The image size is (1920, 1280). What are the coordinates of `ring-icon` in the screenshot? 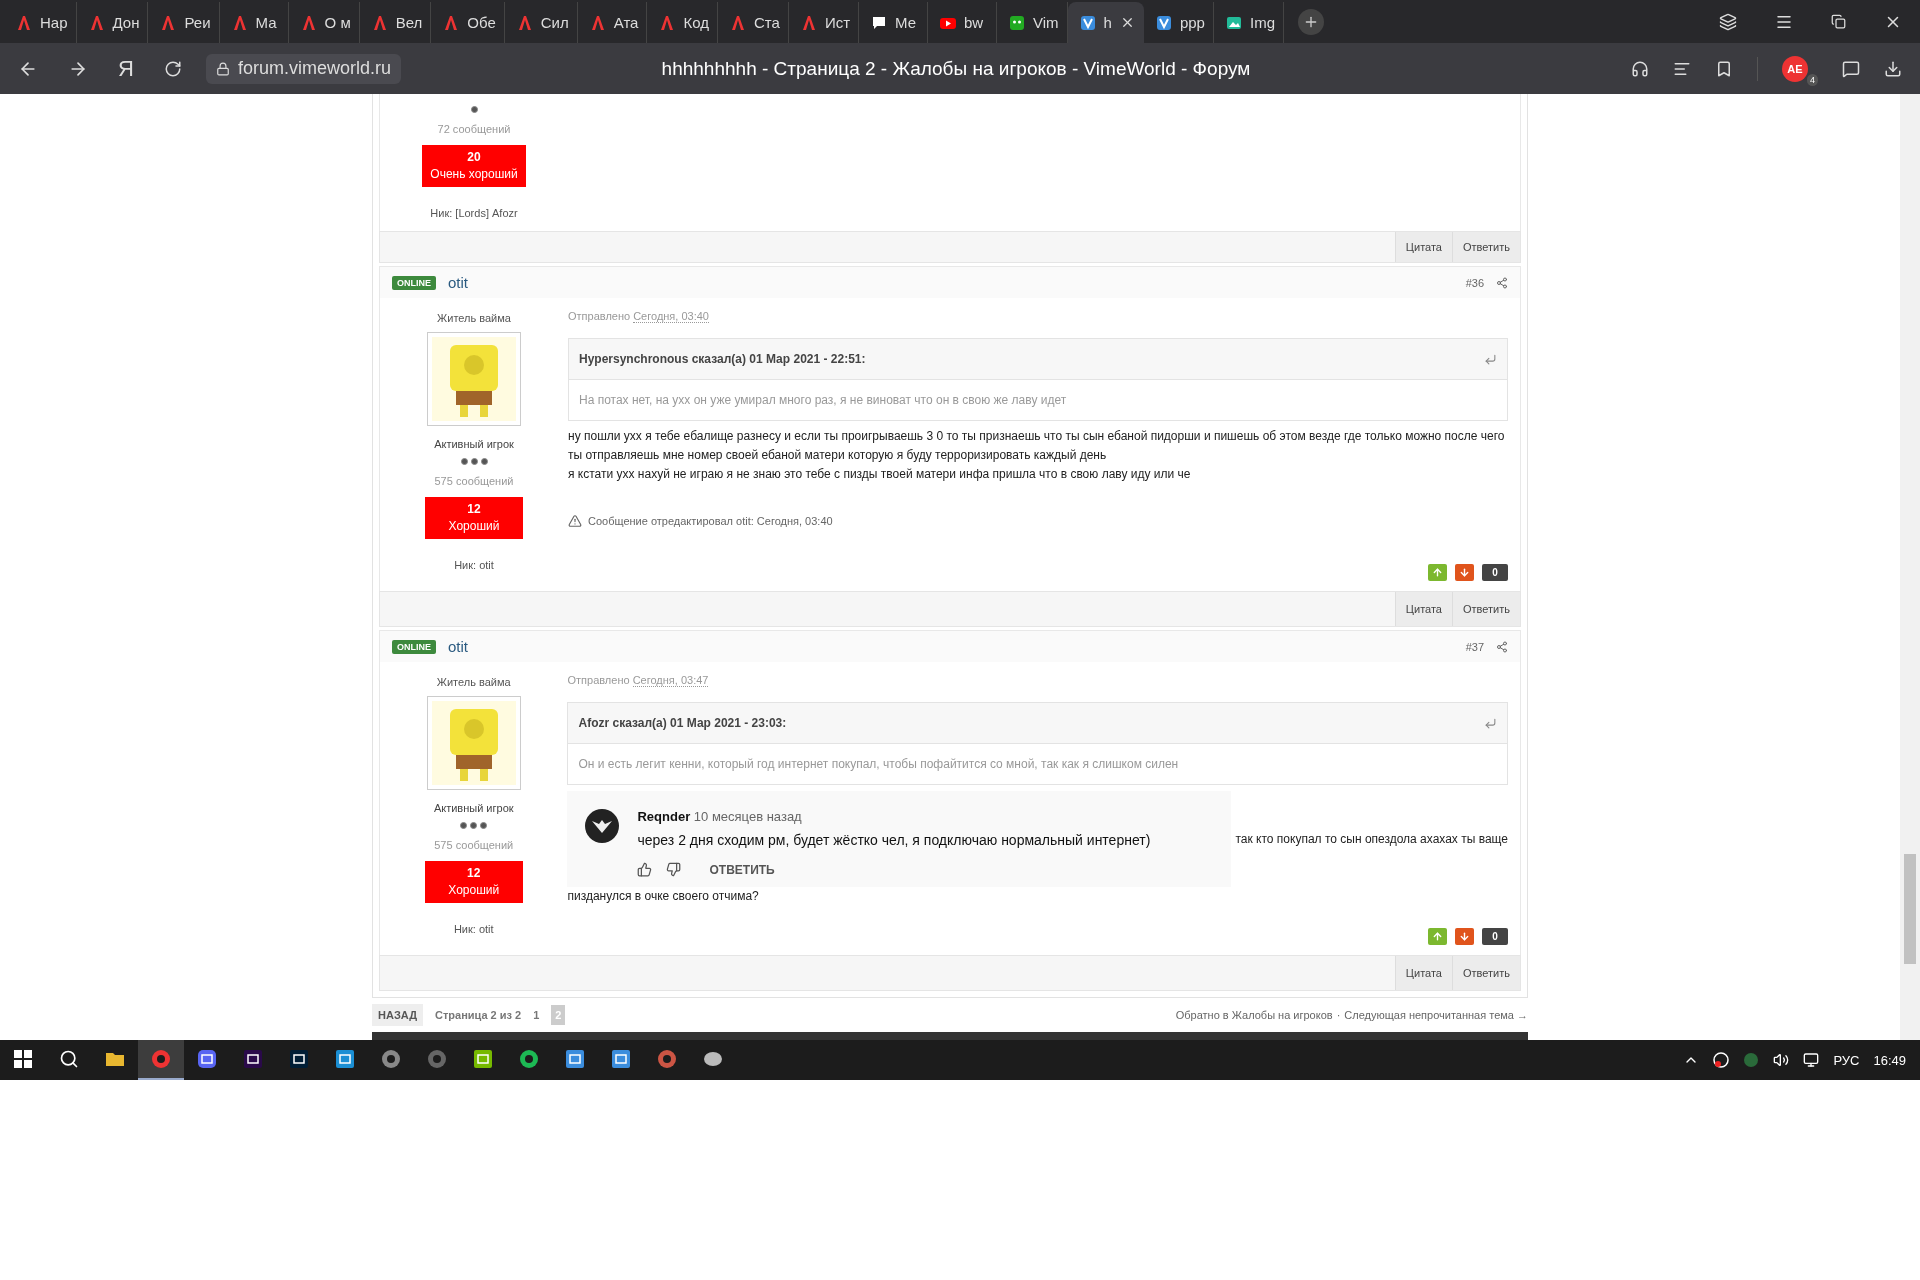 It's located at (391, 1059).